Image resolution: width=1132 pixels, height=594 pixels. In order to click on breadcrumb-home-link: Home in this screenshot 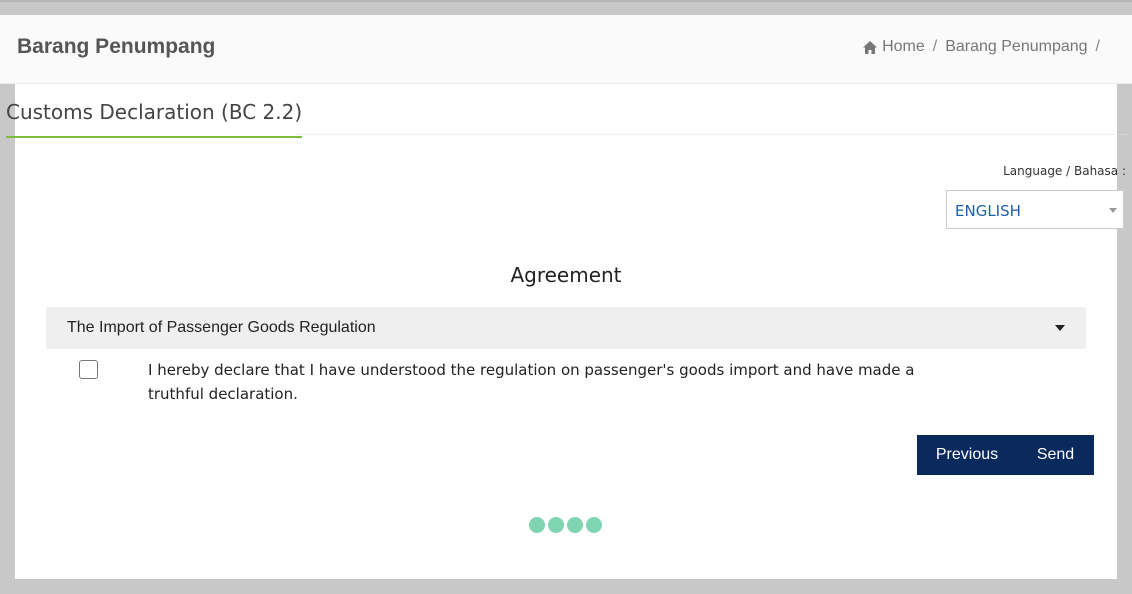, I will do `click(903, 47)`.